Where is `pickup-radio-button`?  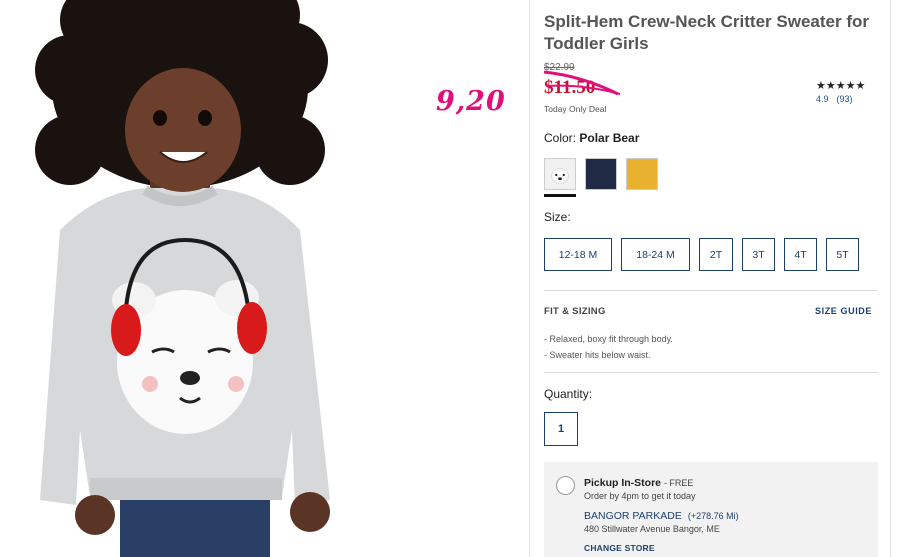
pickup-radio-button is located at coordinates (565, 485).